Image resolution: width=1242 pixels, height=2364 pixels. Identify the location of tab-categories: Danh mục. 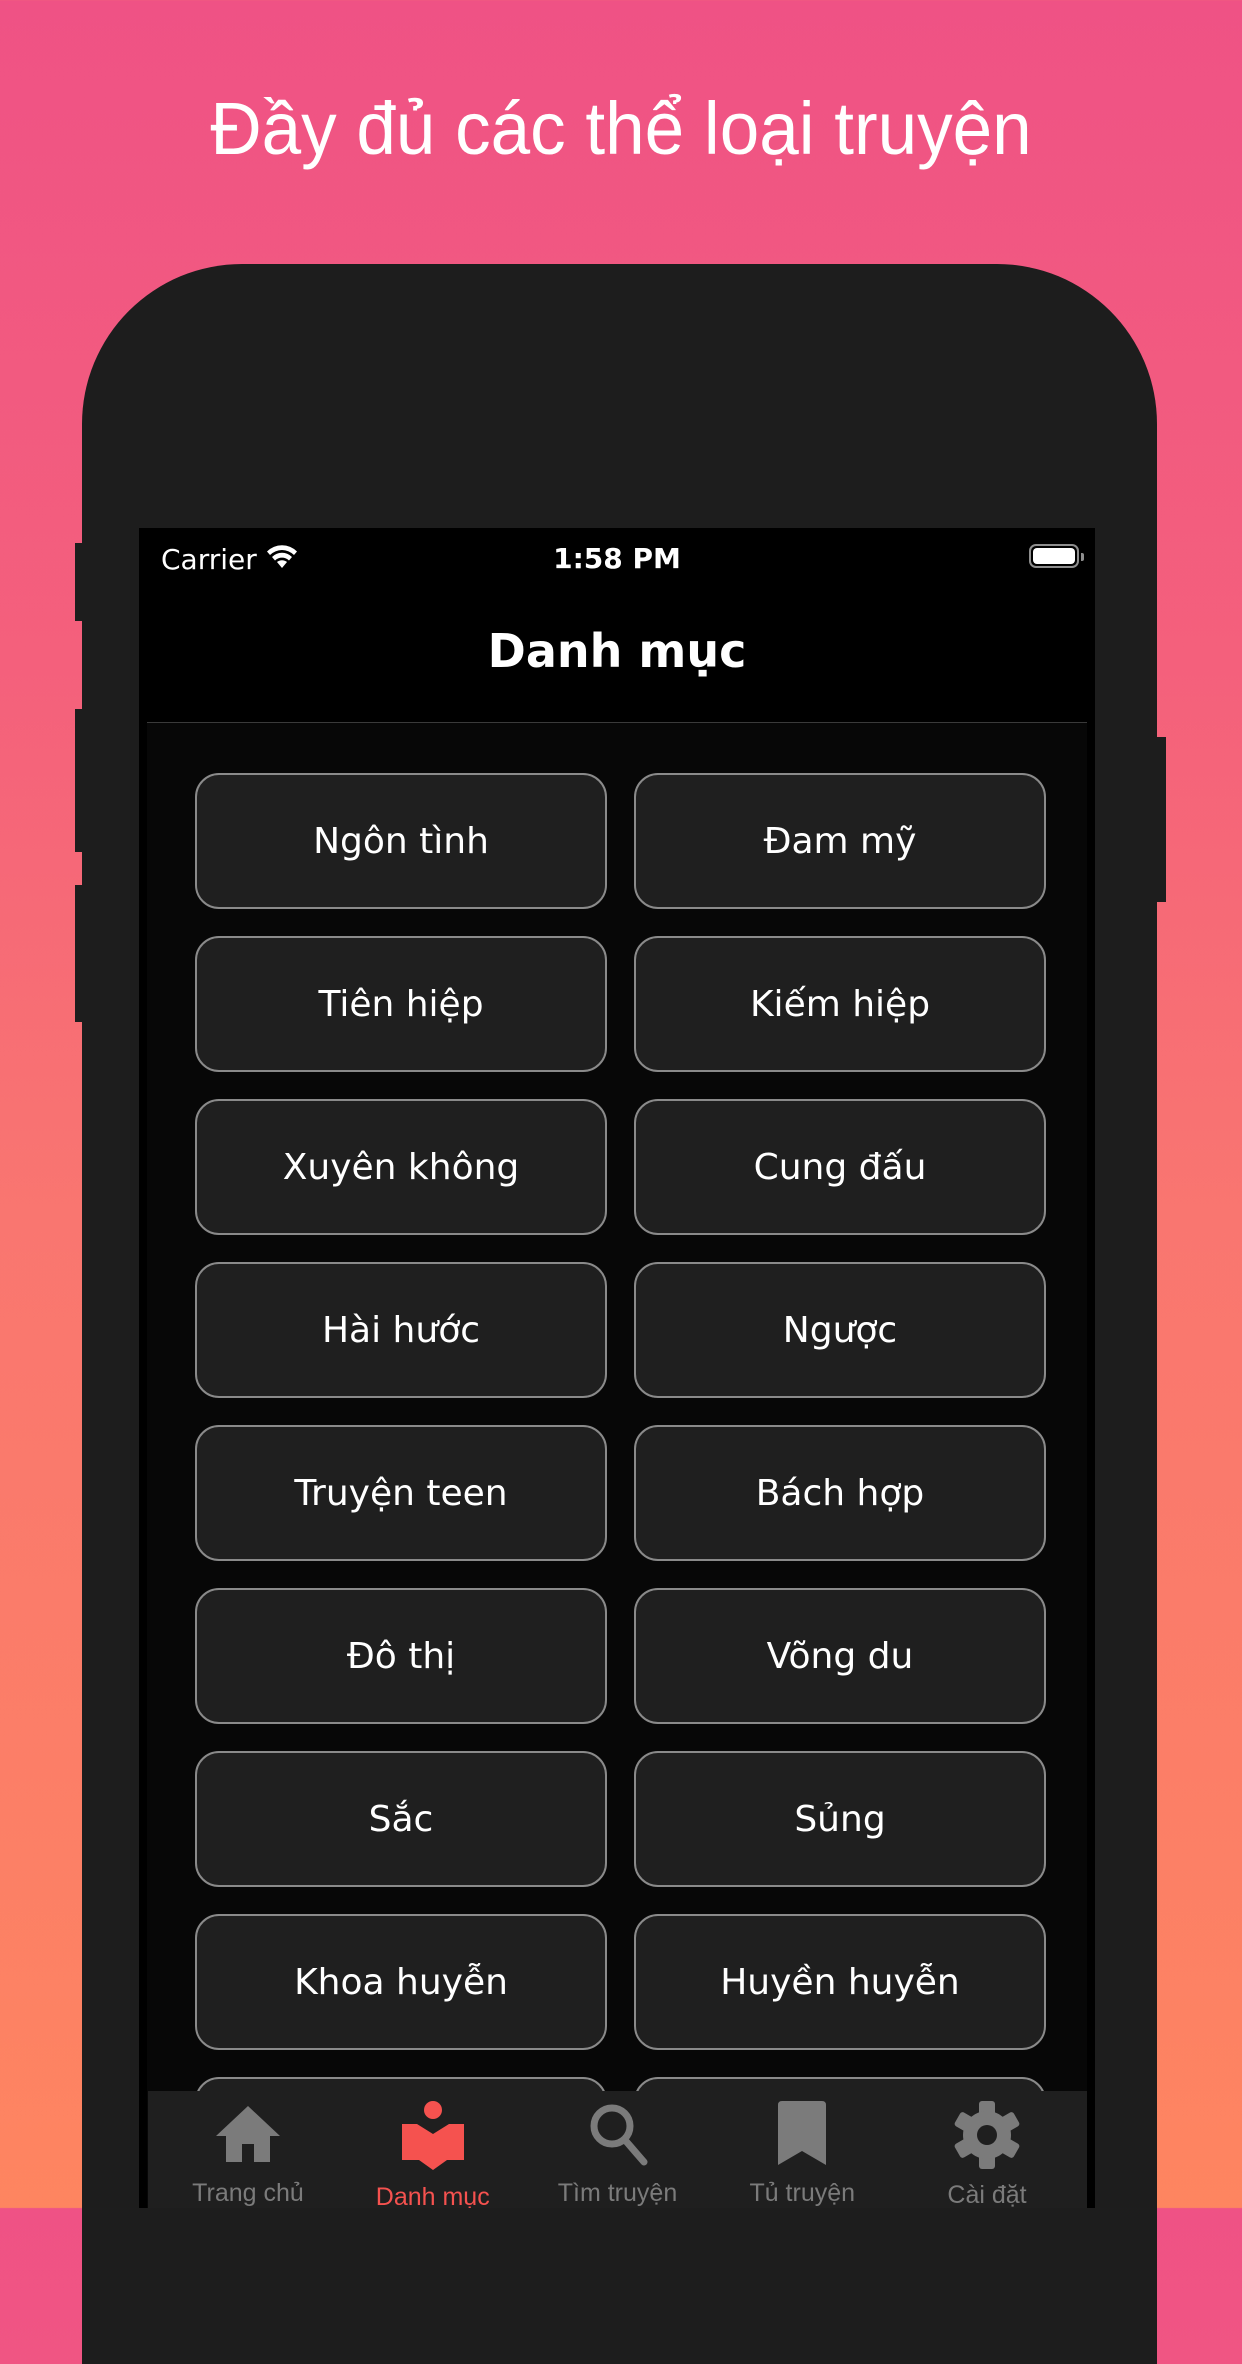
(433, 2149).